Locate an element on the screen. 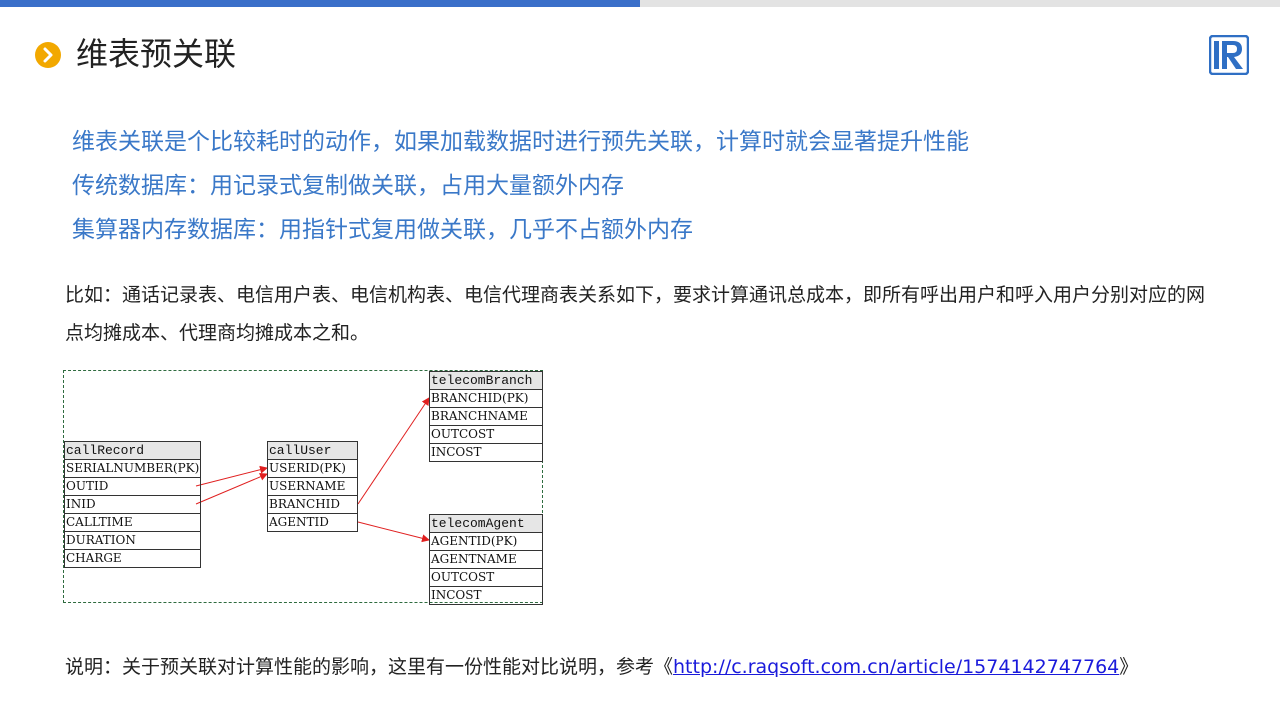  table-field: USERNAME is located at coordinates (312, 486).